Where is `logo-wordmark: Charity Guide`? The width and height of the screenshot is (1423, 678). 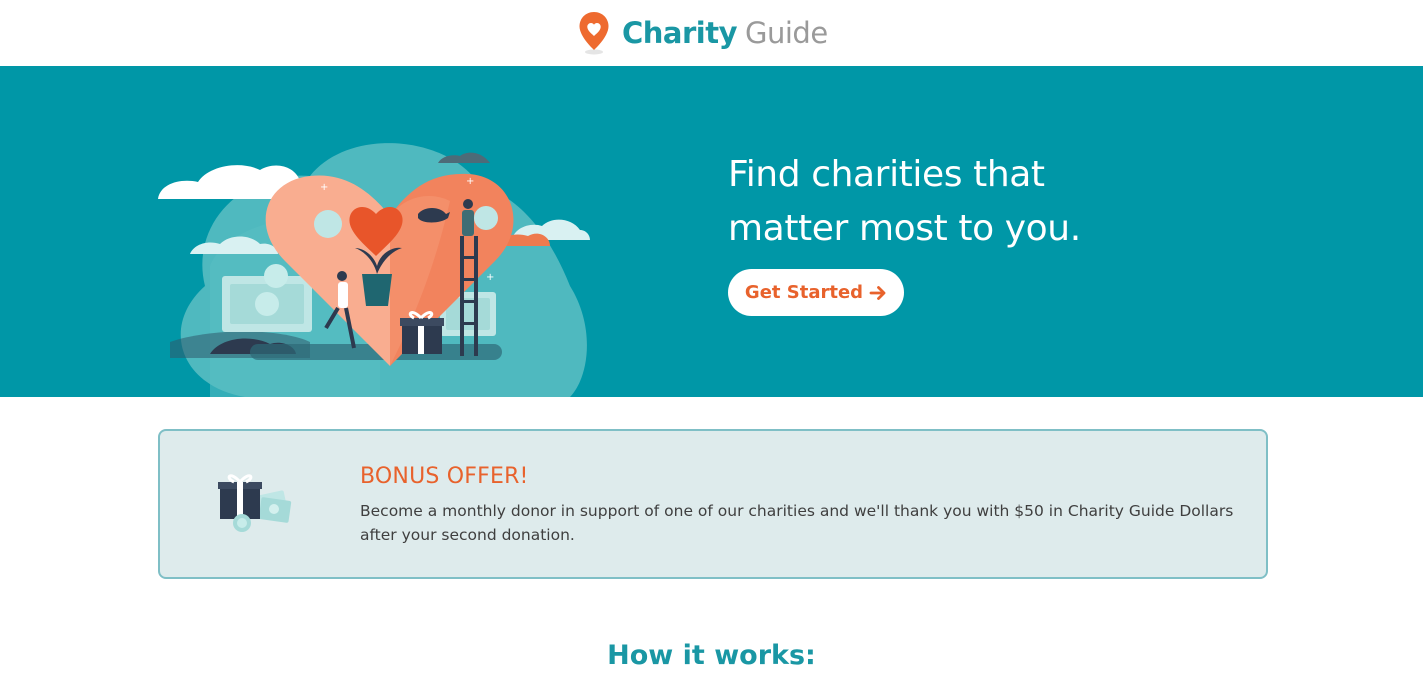
logo-wordmark: Charity Guide is located at coordinates (725, 33).